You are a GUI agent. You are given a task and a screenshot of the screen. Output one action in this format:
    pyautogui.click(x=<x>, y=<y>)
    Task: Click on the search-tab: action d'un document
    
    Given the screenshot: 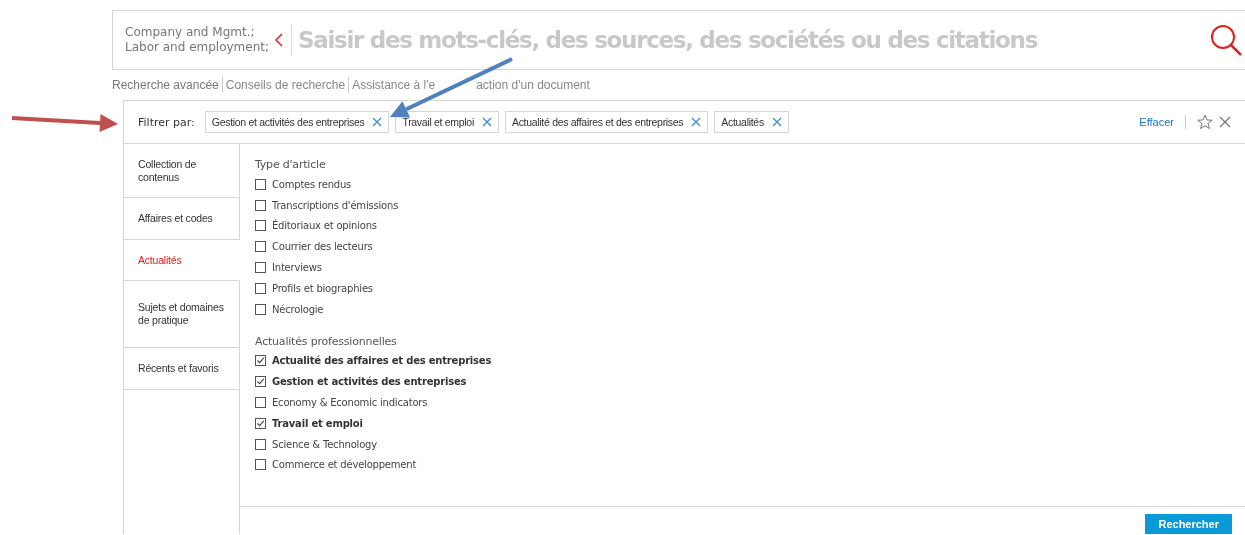 What is the action you would take?
    pyautogui.click(x=534, y=85)
    